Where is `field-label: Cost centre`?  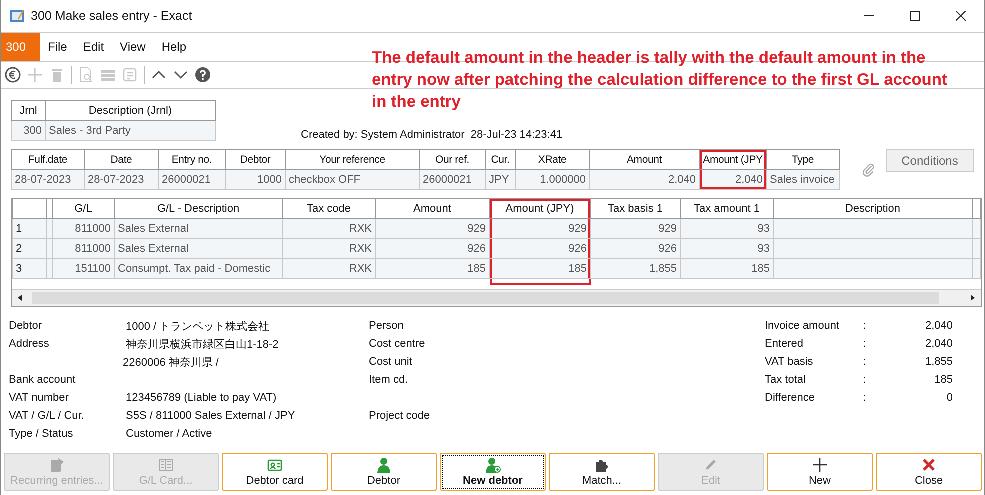 field-label: Cost centre is located at coordinates (397, 344).